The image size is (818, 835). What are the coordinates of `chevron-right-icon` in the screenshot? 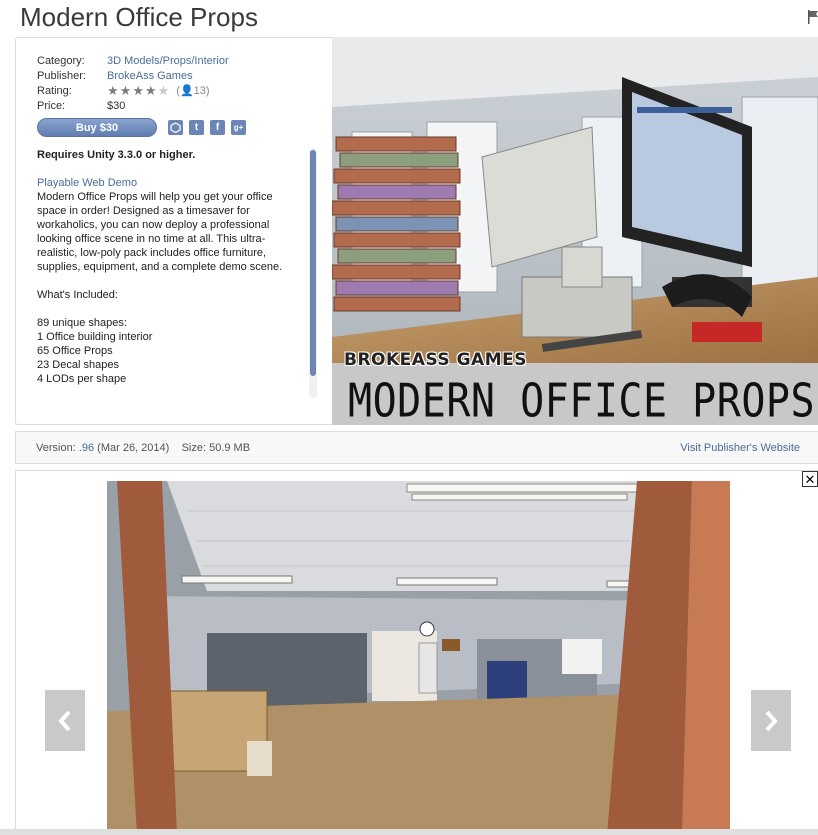 It's located at (771, 720).